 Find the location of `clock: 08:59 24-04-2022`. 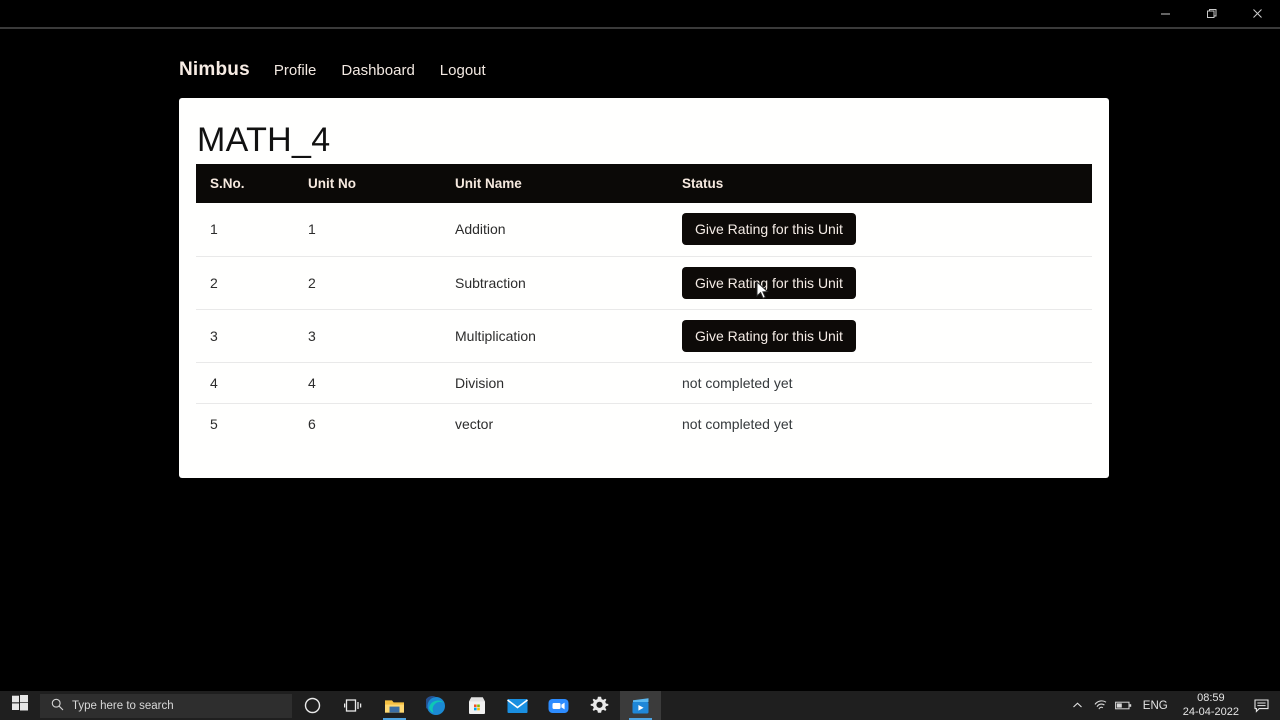

clock: 08:59 24-04-2022 is located at coordinates (1211, 705).